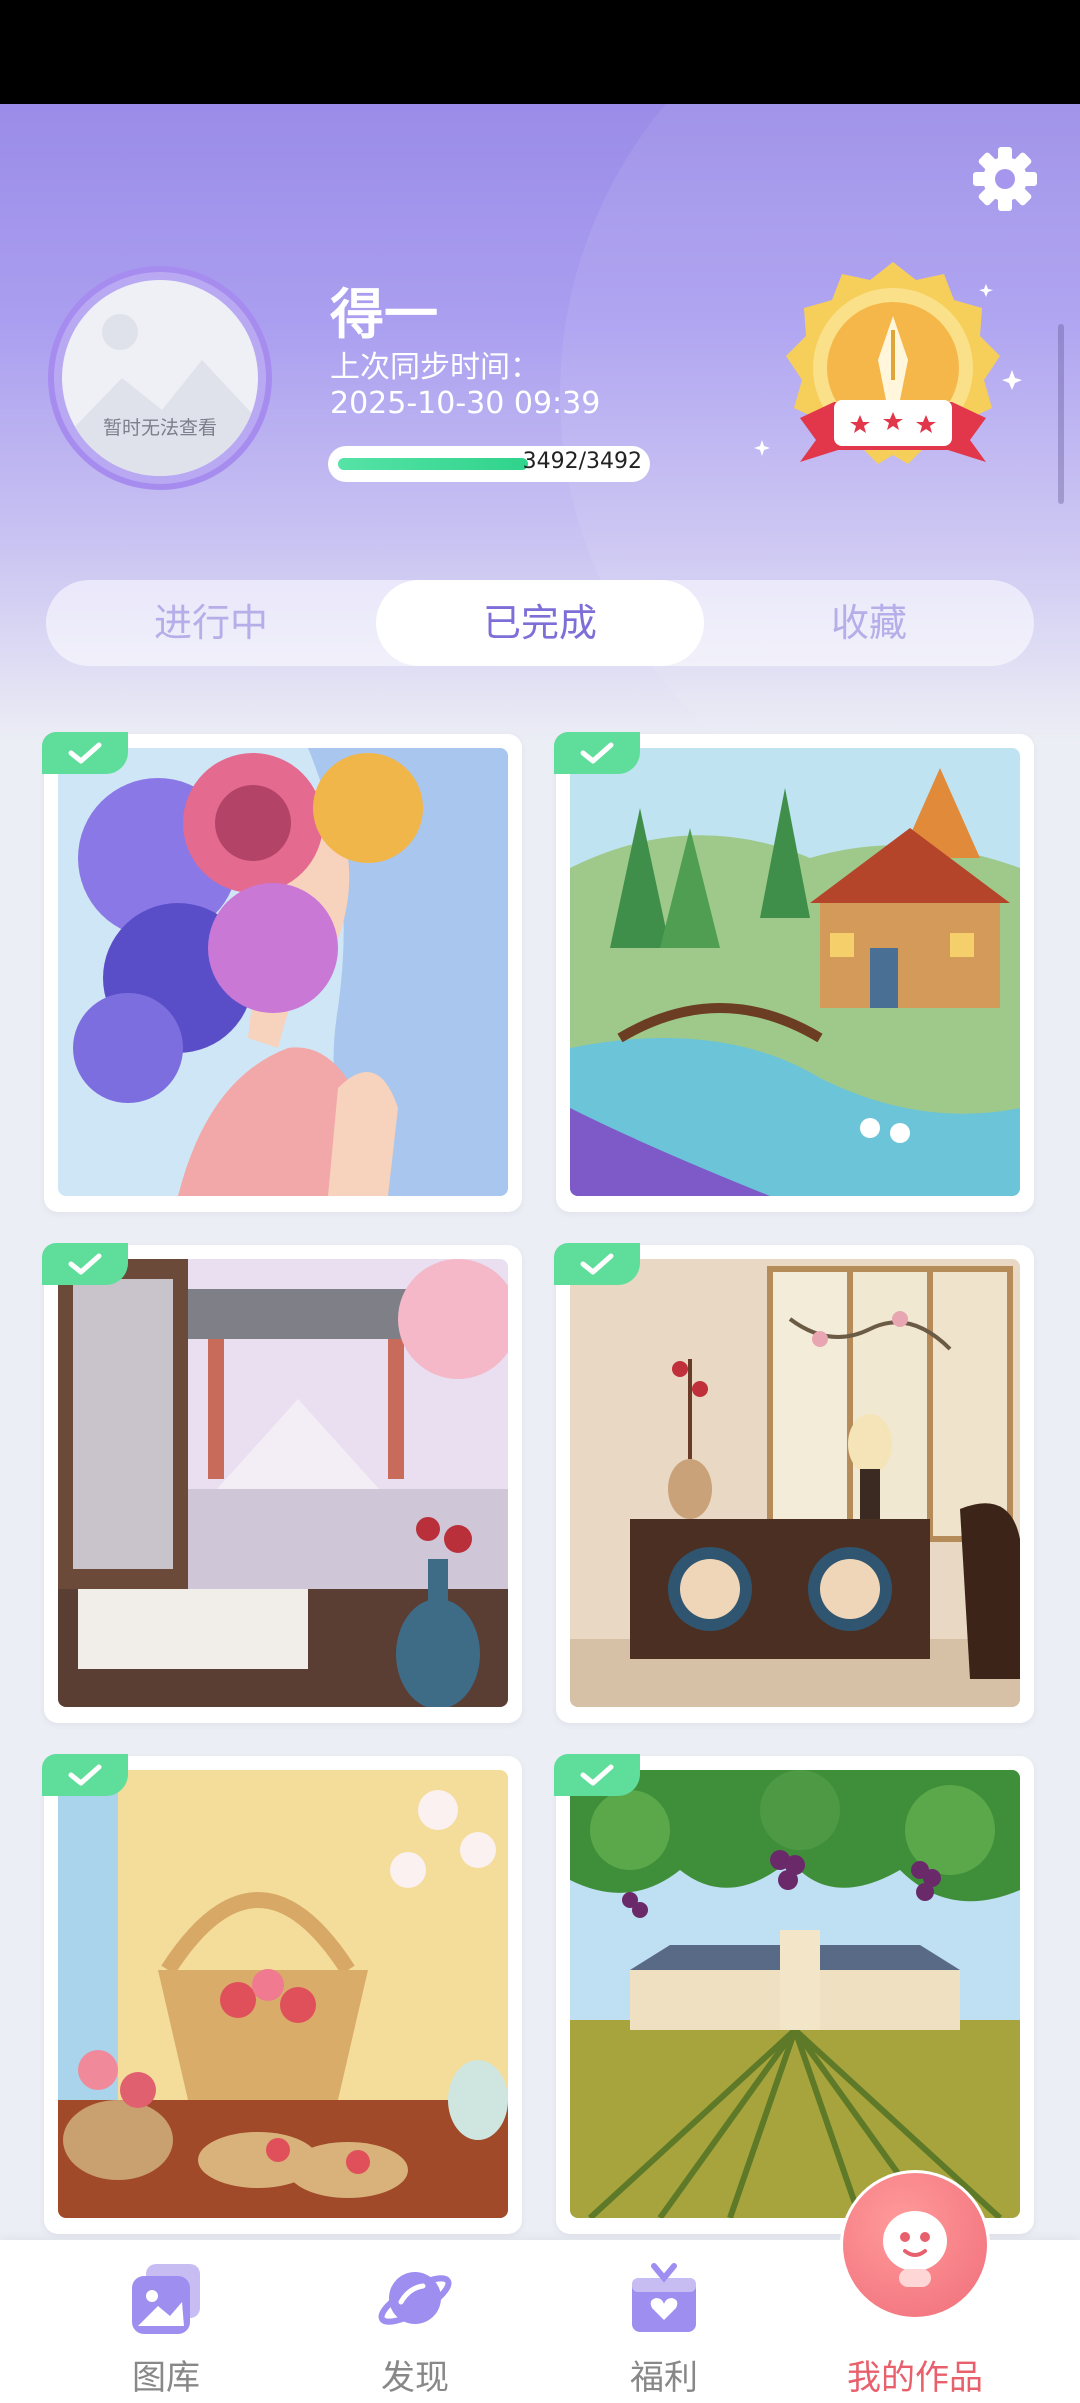 Image resolution: width=1080 pixels, height=2403 pixels. What do you see at coordinates (915, 2249) in the screenshot?
I see `mascot-icon` at bounding box center [915, 2249].